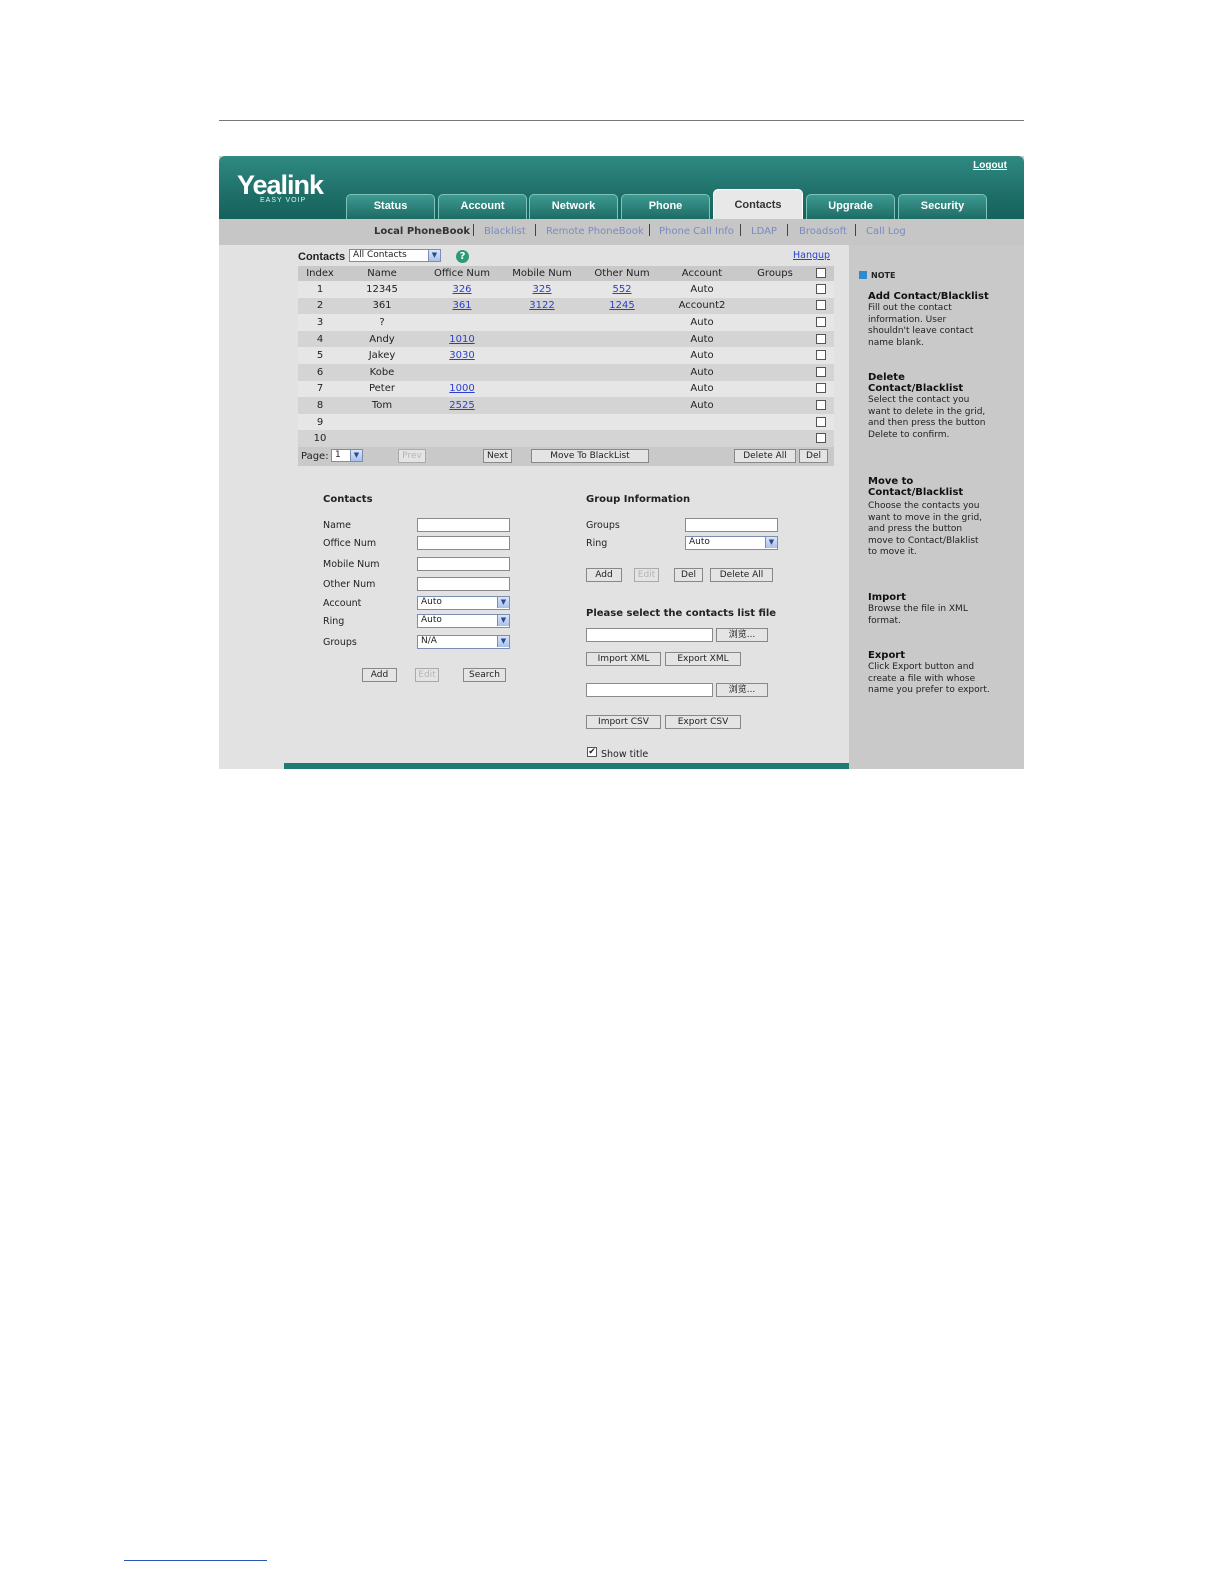 The image size is (1224, 1584). Describe the element at coordinates (813, 456) in the screenshot. I see `delete-button: Del` at that location.